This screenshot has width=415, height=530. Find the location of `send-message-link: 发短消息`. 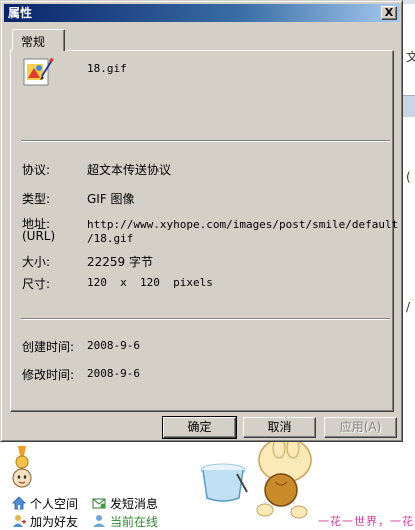

send-message-link: 发短消息 is located at coordinates (125, 503).